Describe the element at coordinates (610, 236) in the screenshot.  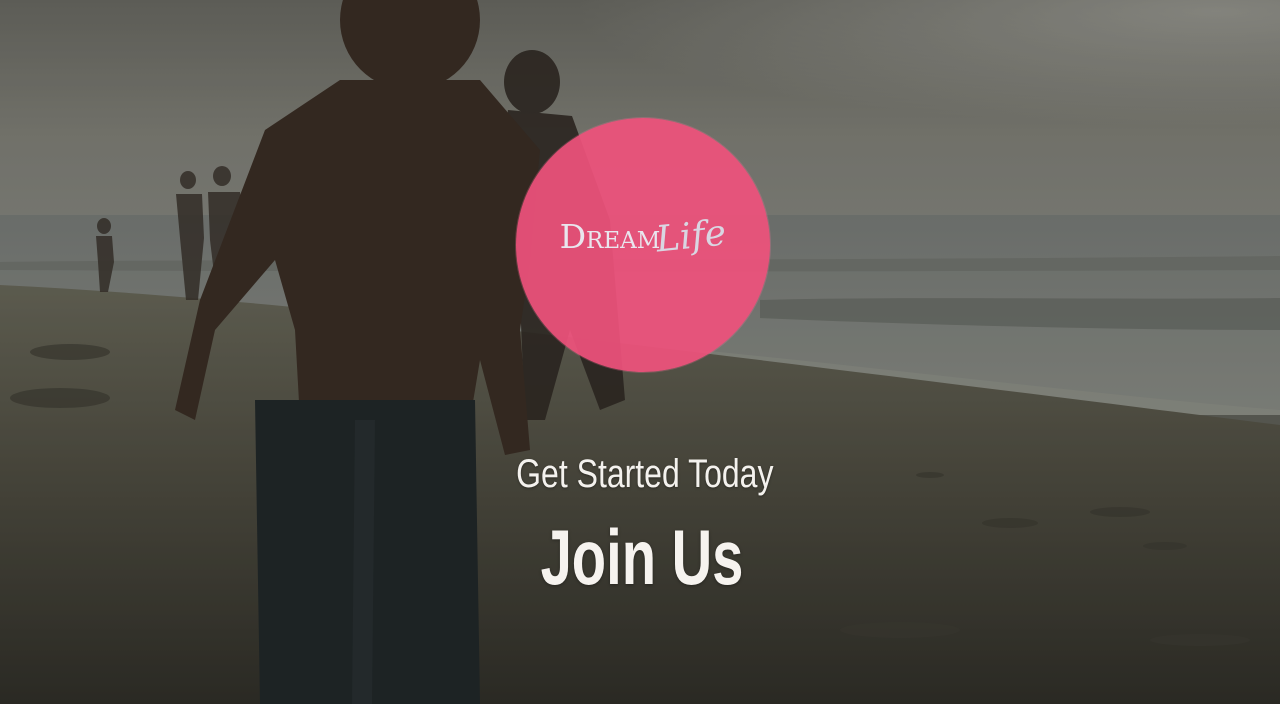
I see `logo-word-dream: Dream` at that location.